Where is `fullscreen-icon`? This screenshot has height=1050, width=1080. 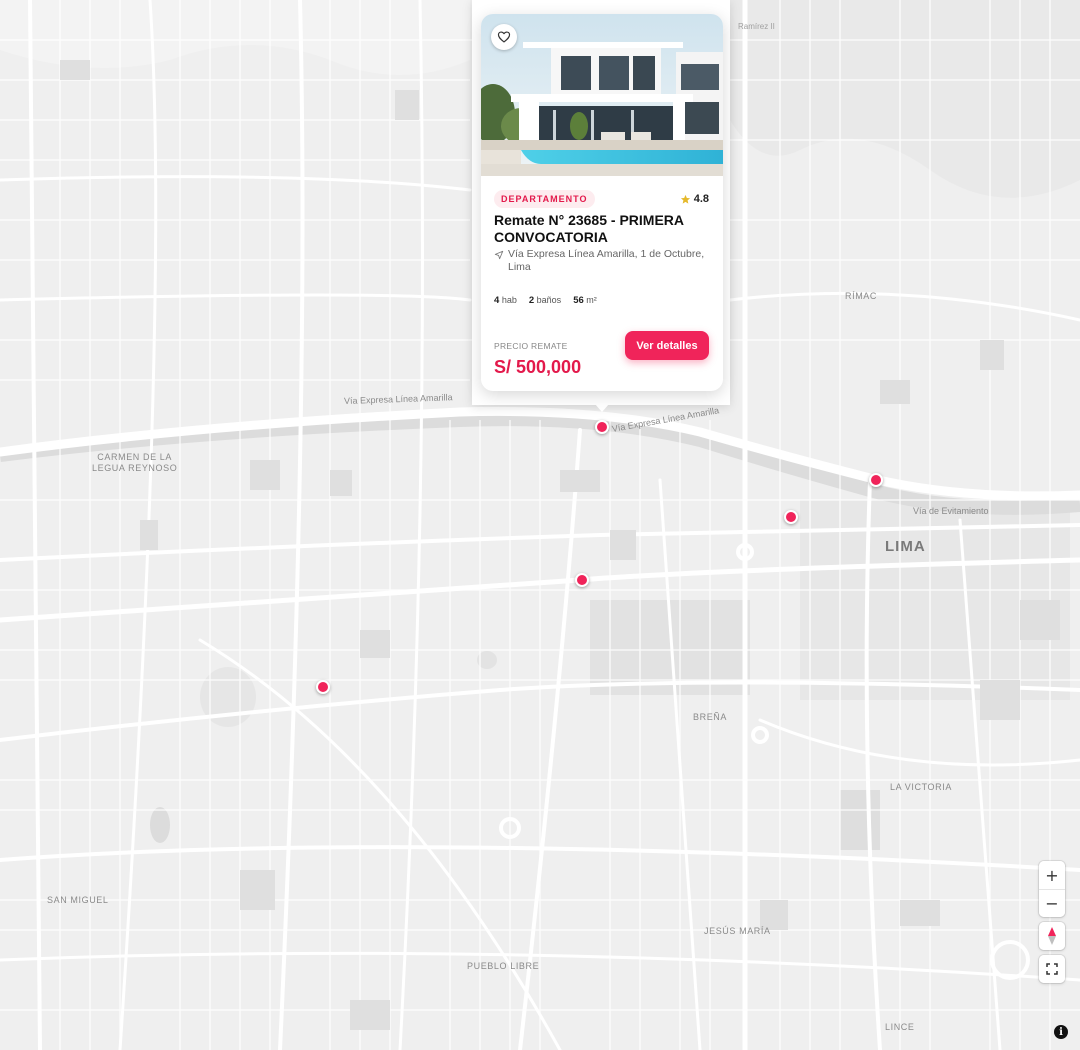 fullscreen-icon is located at coordinates (1052, 969).